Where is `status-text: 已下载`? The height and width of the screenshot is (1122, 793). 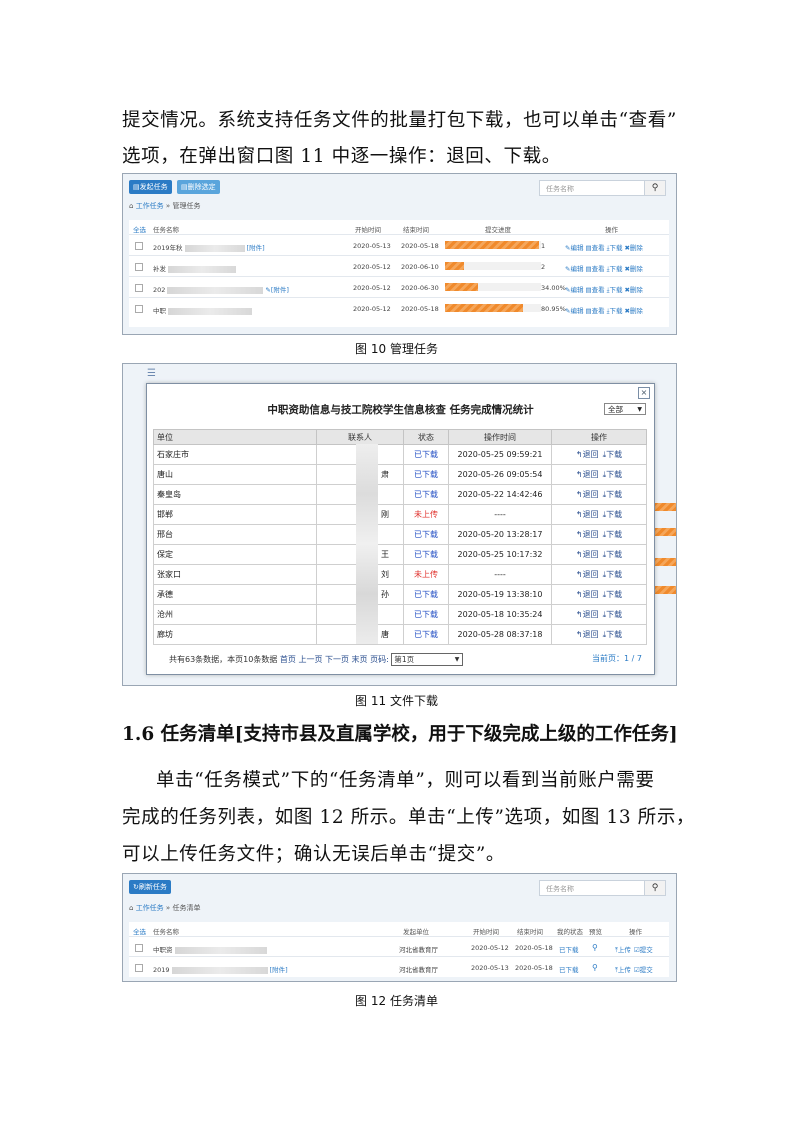 status-text: 已下载 is located at coordinates (426, 474).